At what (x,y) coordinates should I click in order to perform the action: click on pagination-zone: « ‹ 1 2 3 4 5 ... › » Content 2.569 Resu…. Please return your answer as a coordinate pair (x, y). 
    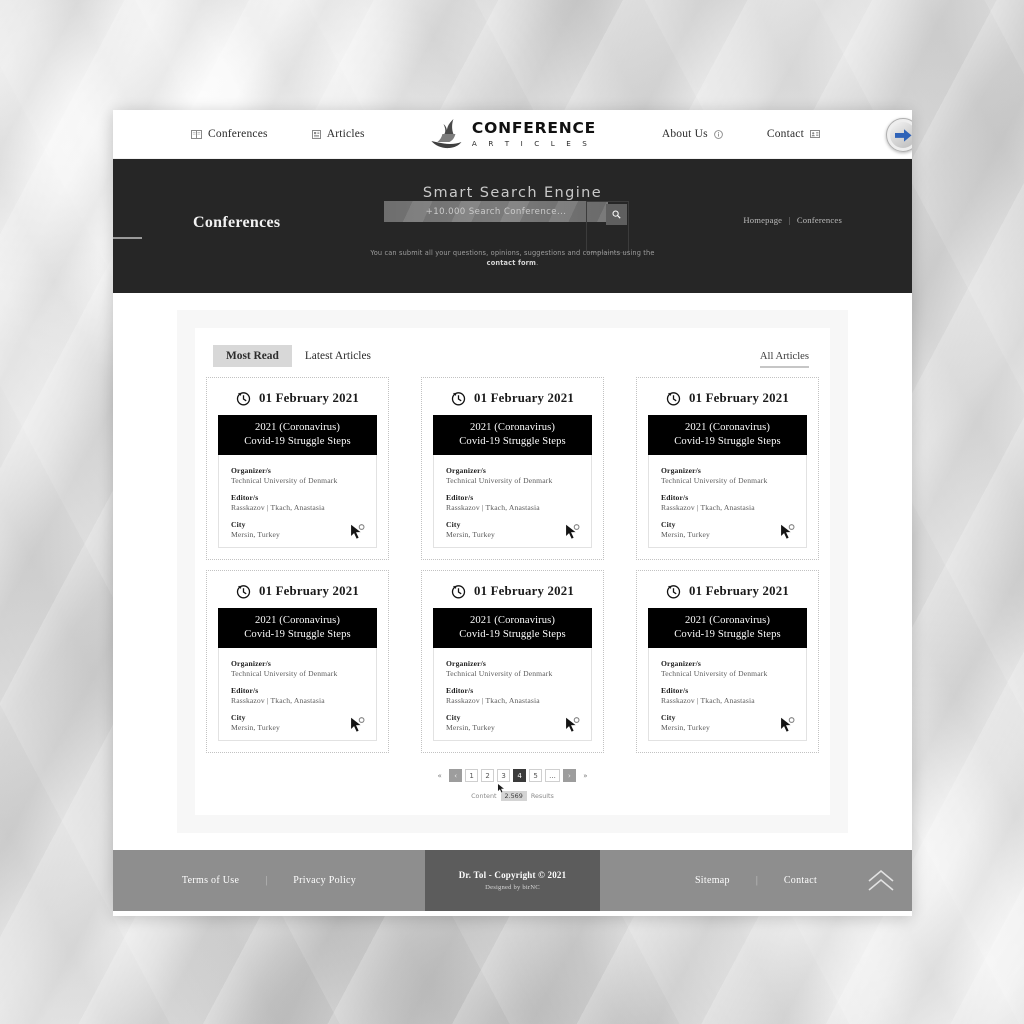
    Looking at the image, I should click on (512, 785).